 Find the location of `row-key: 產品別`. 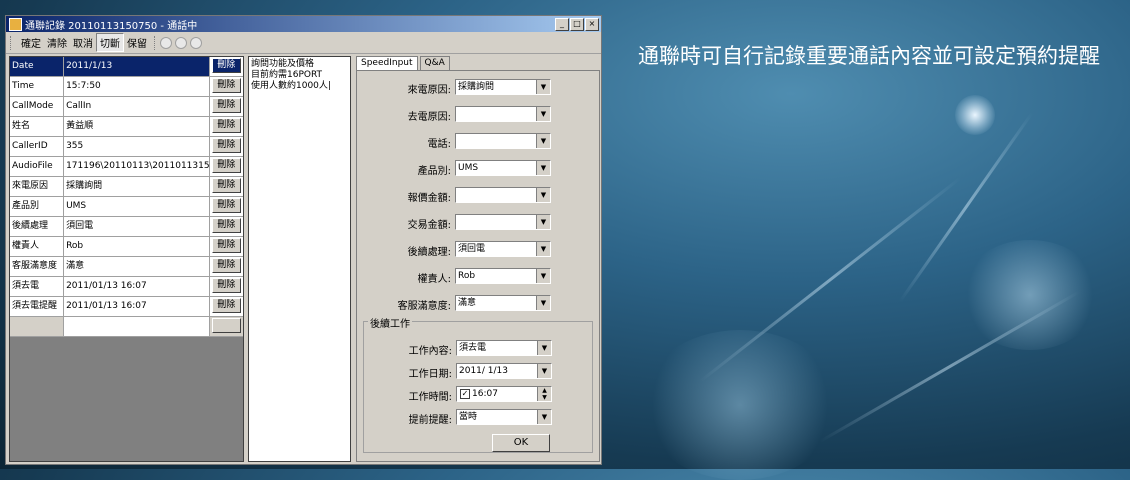

row-key: 產品別 is located at coordinates (37, 206).